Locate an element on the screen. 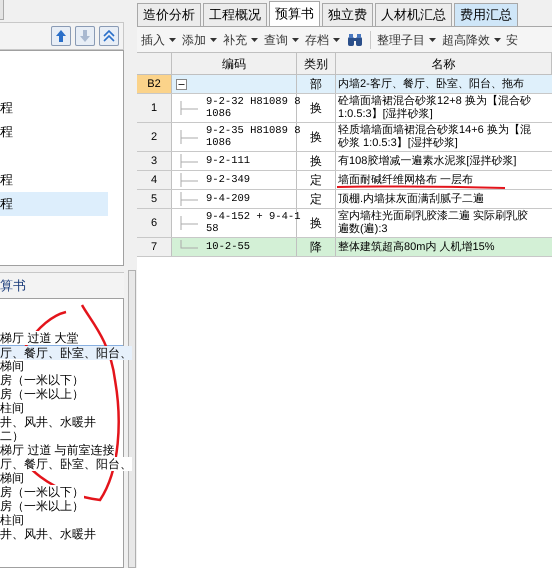  toolbar-menu: 插入 is located at coordinates (158, 39).